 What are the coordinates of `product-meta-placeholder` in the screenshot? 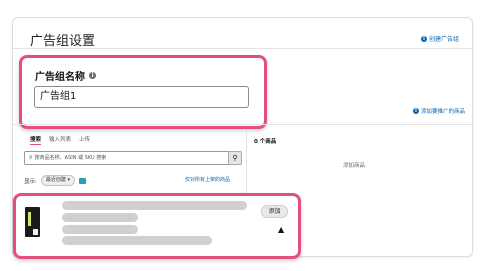 It's located at (137, 240).